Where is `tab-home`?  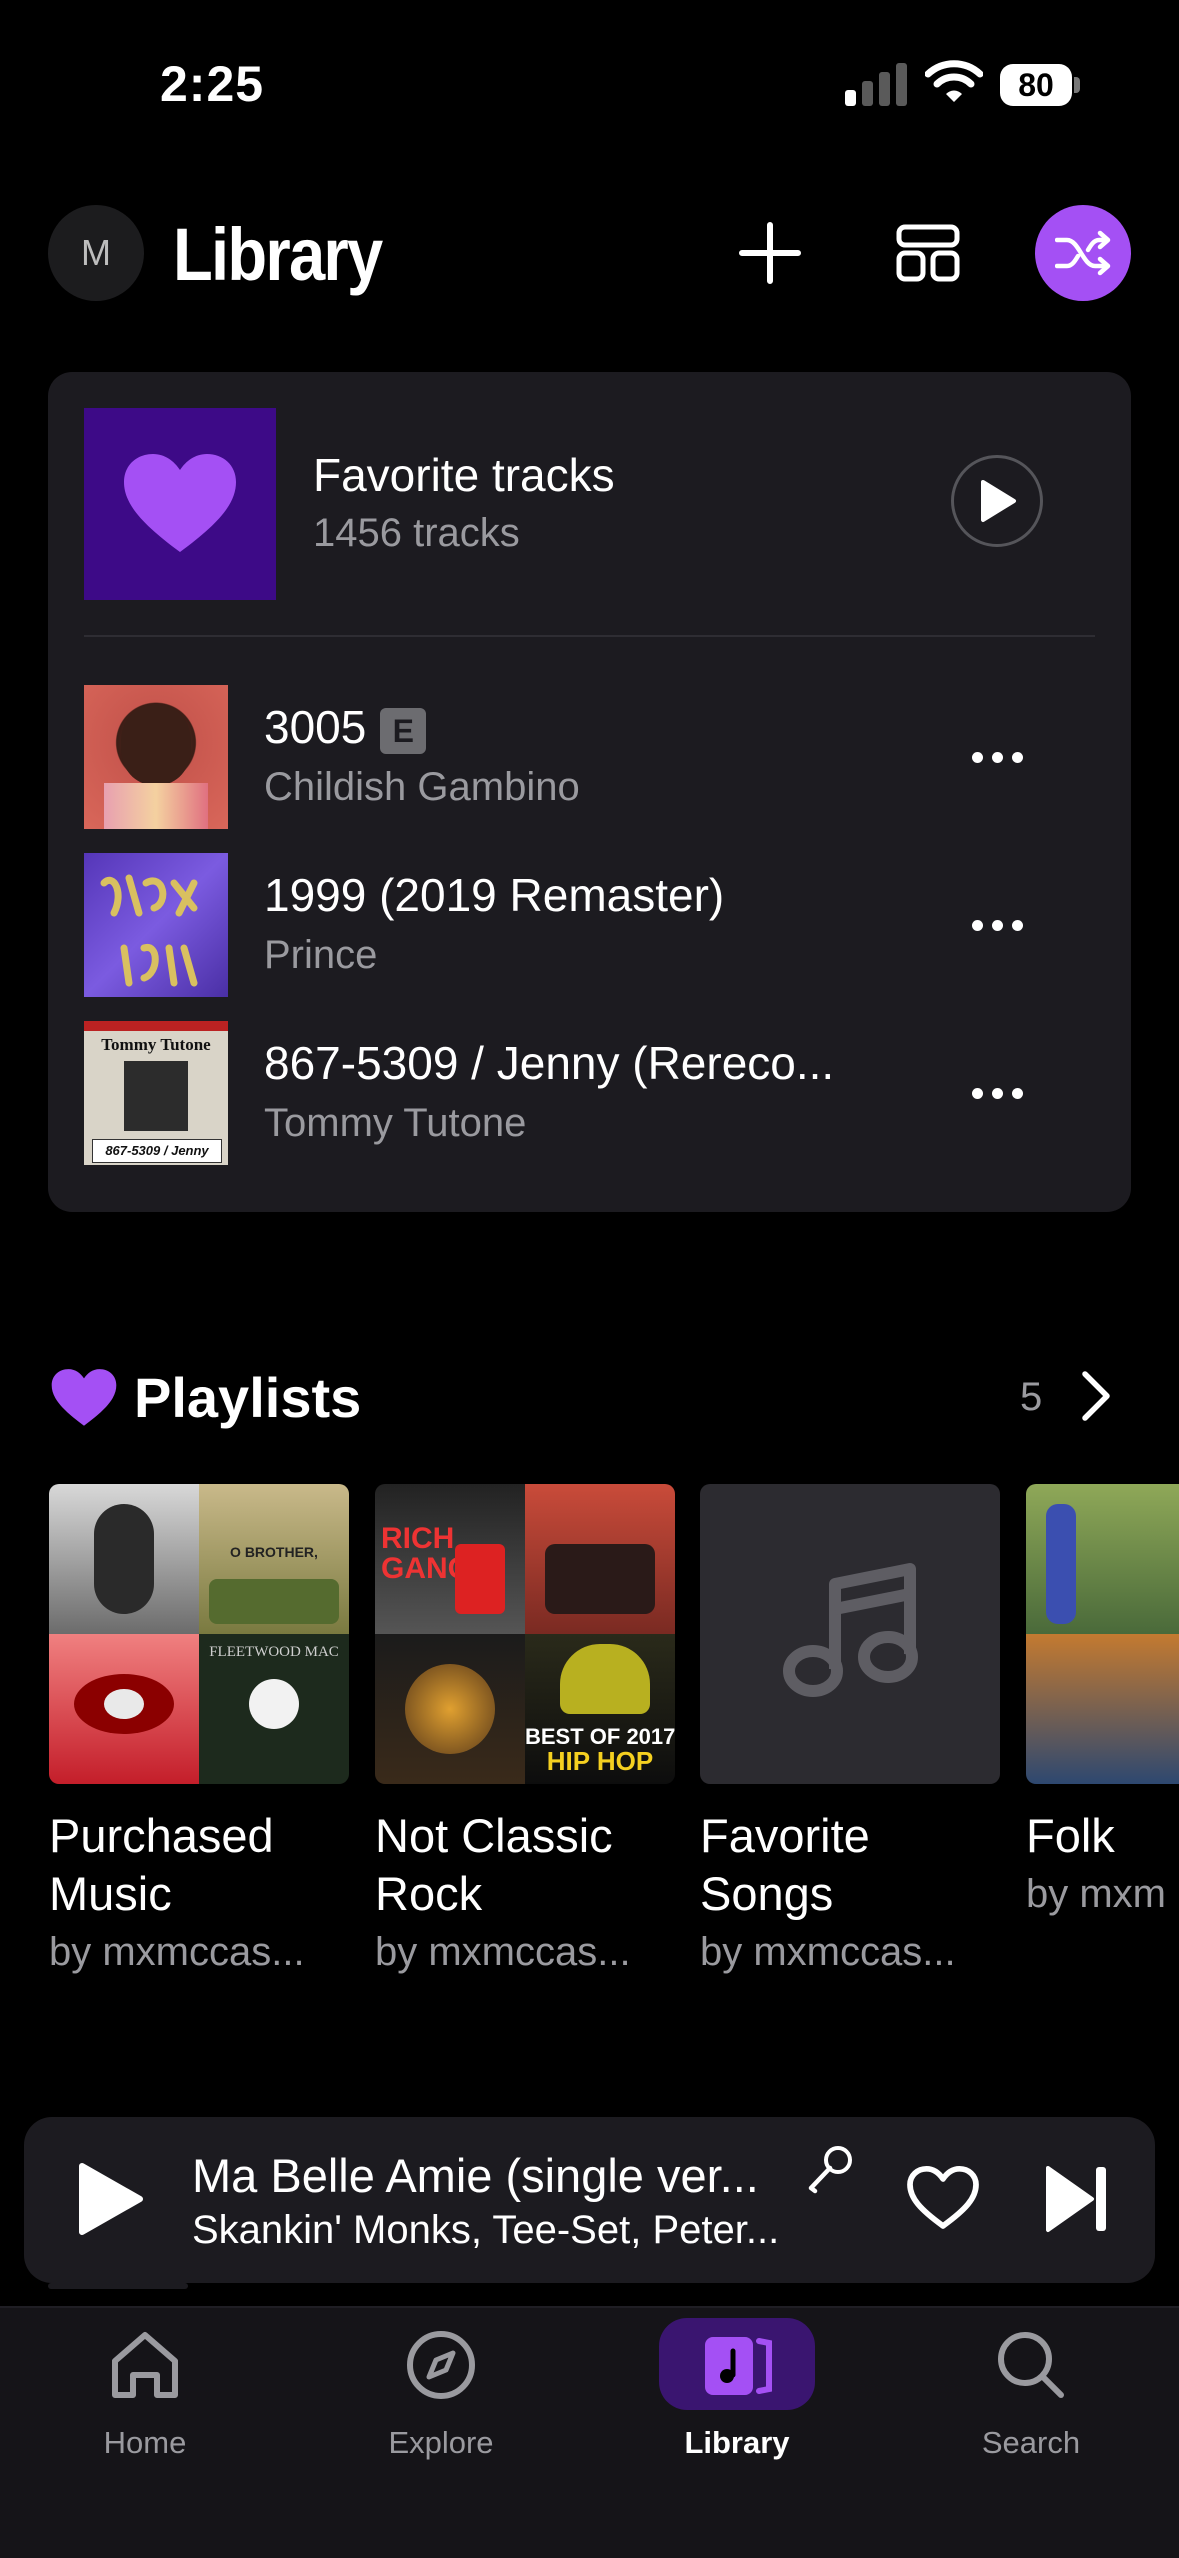 tab-home is located at coordinates (145, 2367).